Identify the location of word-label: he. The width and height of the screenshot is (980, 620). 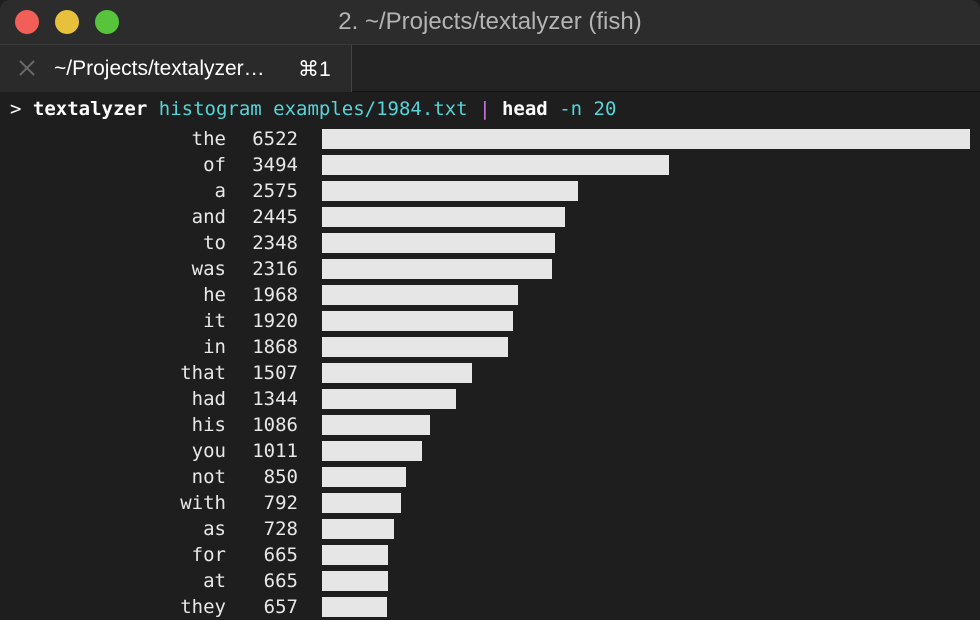
(214, 295).